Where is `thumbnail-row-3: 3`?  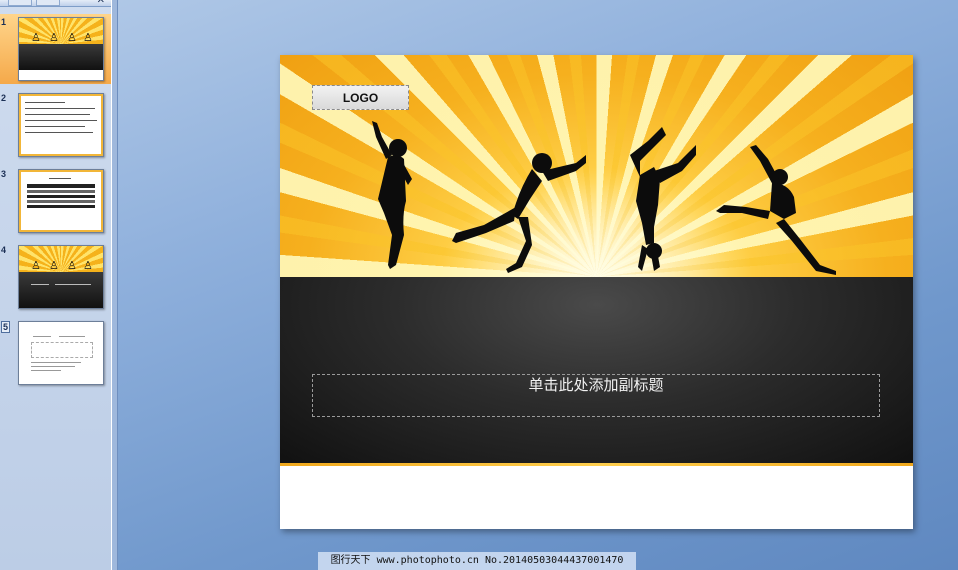 thumbnail-row-3: 3 is located at coordinates (55, 201).